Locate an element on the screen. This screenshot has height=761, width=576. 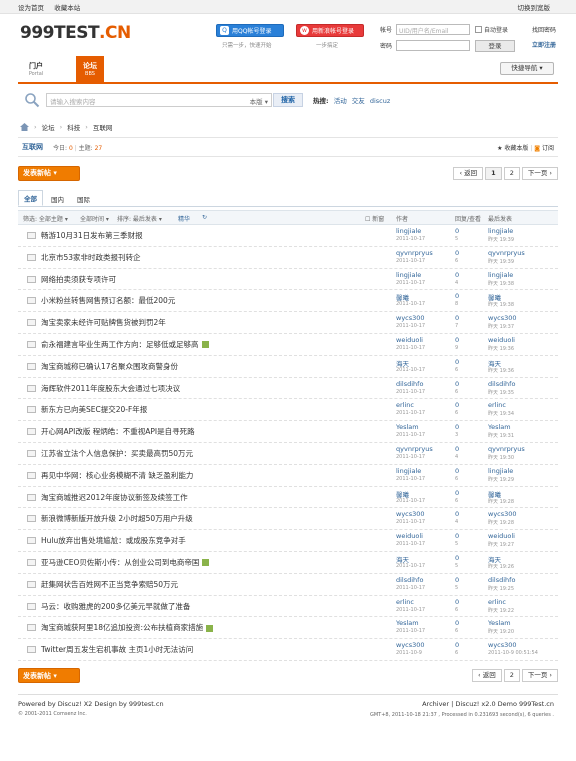
thread-title-link: Hulu放弃出售处境尴尬：或成股东竞争对手 is located at coordinates (113, 540).